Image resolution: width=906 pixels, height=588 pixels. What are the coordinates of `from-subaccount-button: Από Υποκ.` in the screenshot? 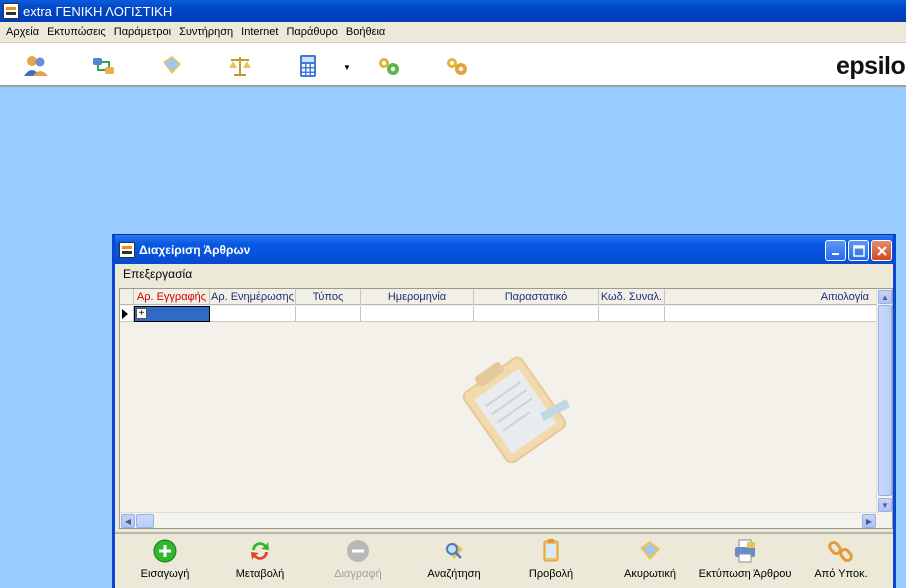 It's located at (841, 560).